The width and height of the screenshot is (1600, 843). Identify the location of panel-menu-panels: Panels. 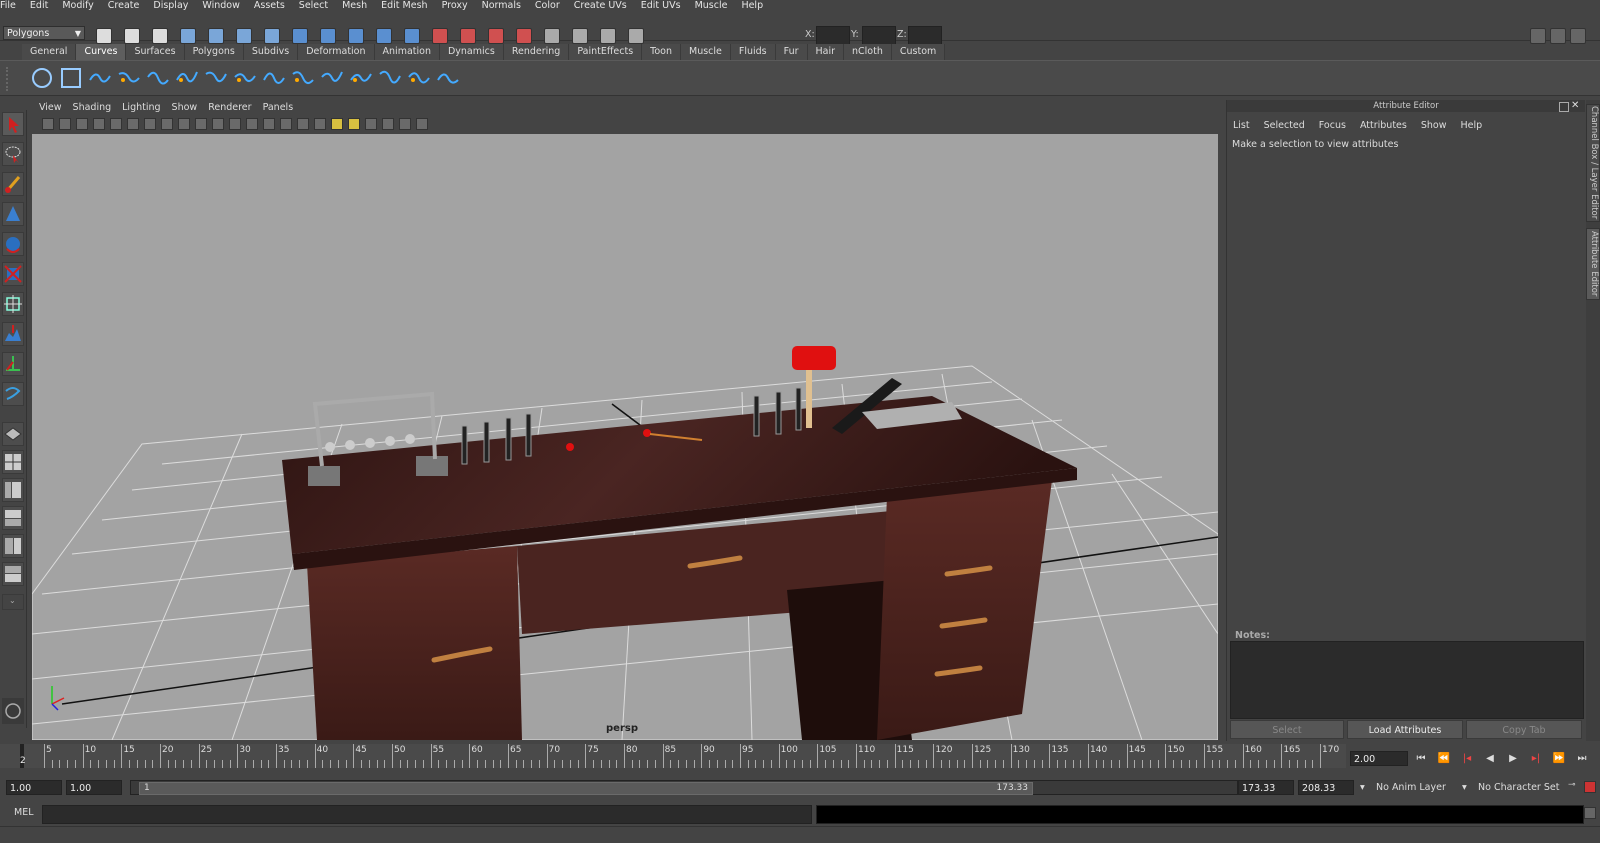
(278, 107).